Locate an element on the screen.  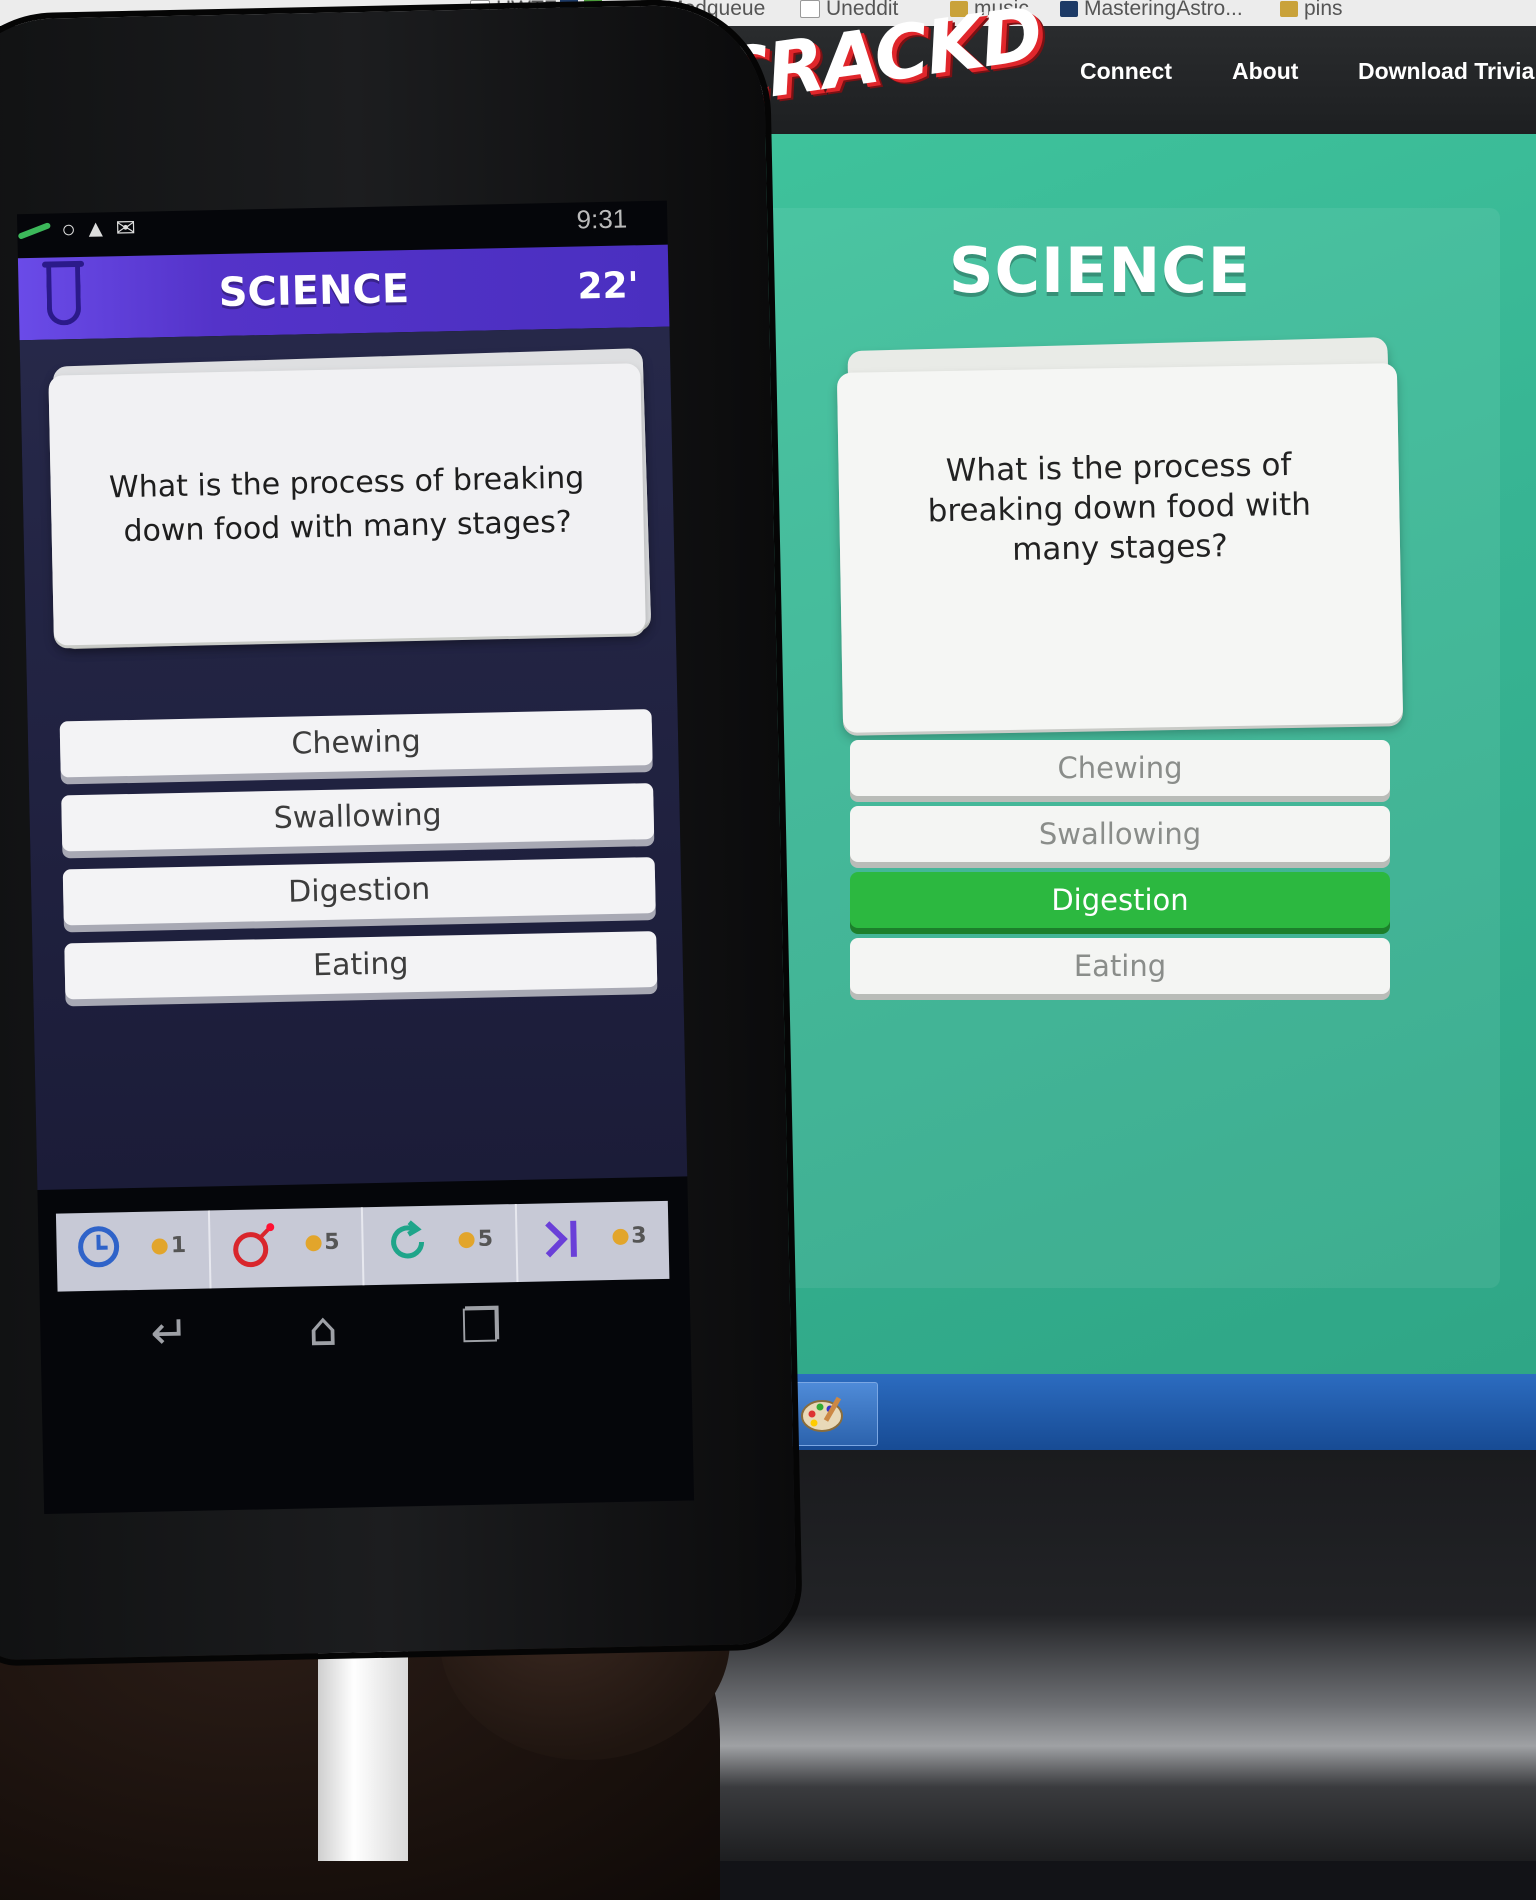
answer-button-digestion-correct: Digestion is located at coordinates (1120, 900).